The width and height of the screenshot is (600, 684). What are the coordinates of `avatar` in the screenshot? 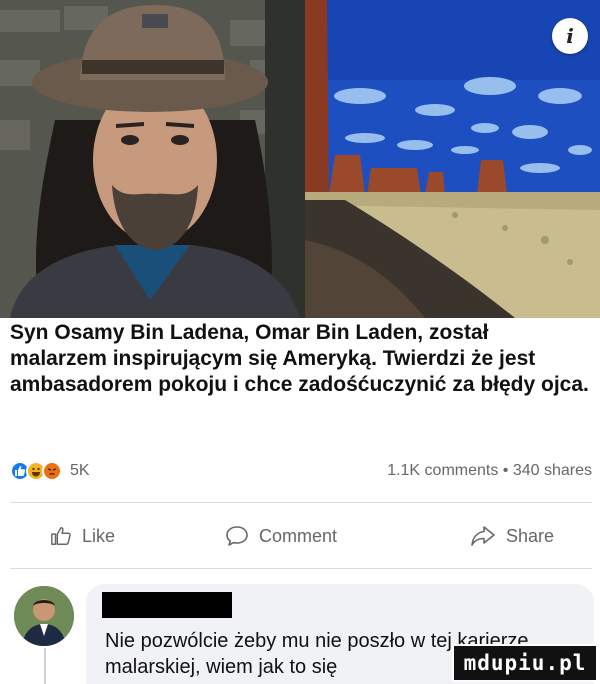 It's located at (44, 616).